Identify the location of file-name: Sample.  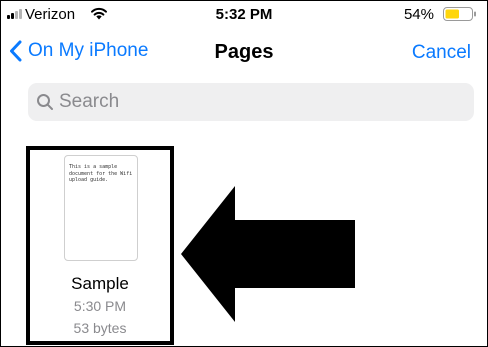
(100, 283).